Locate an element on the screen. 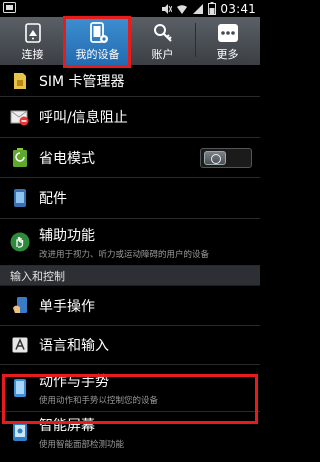 The width and height of the screenshot is (320, 462). list-item-one-handed: 单手操作 is located at coordinates (130, 306).